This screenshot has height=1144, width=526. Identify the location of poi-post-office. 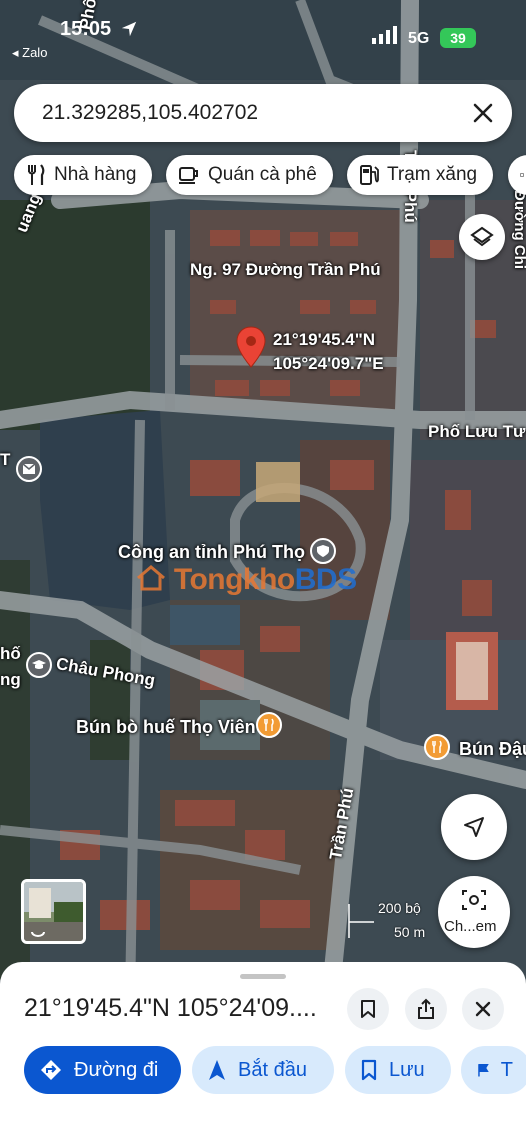
(29, 469).